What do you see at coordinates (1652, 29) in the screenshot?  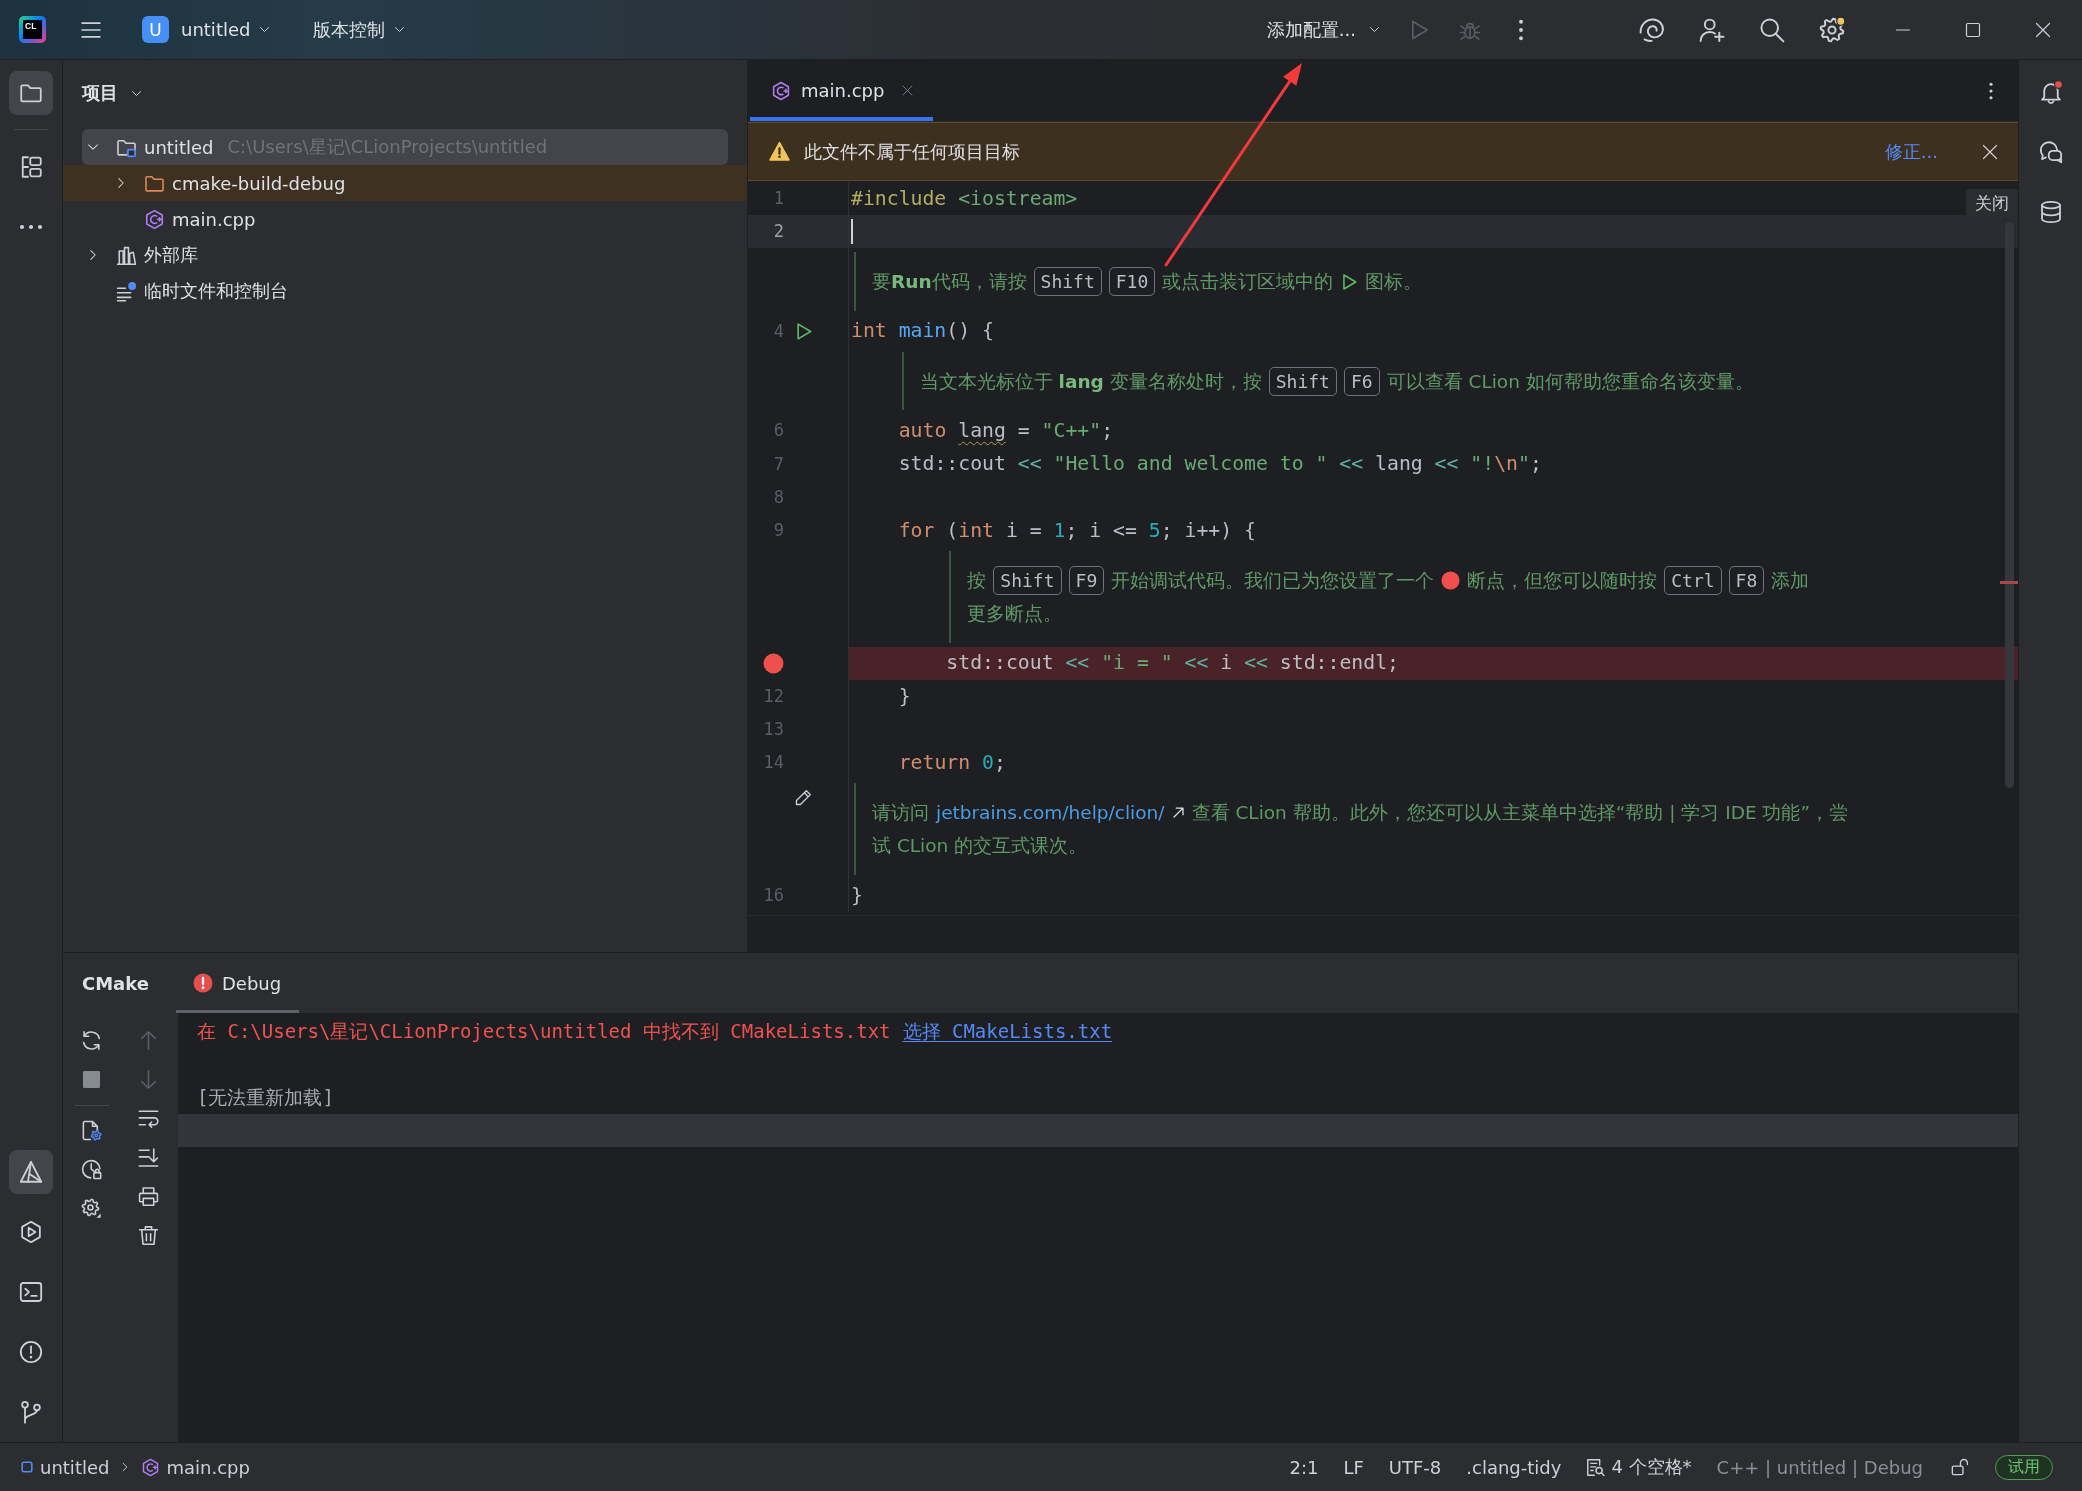 I see `spiral-icon` at bounding box center [1652, 29].